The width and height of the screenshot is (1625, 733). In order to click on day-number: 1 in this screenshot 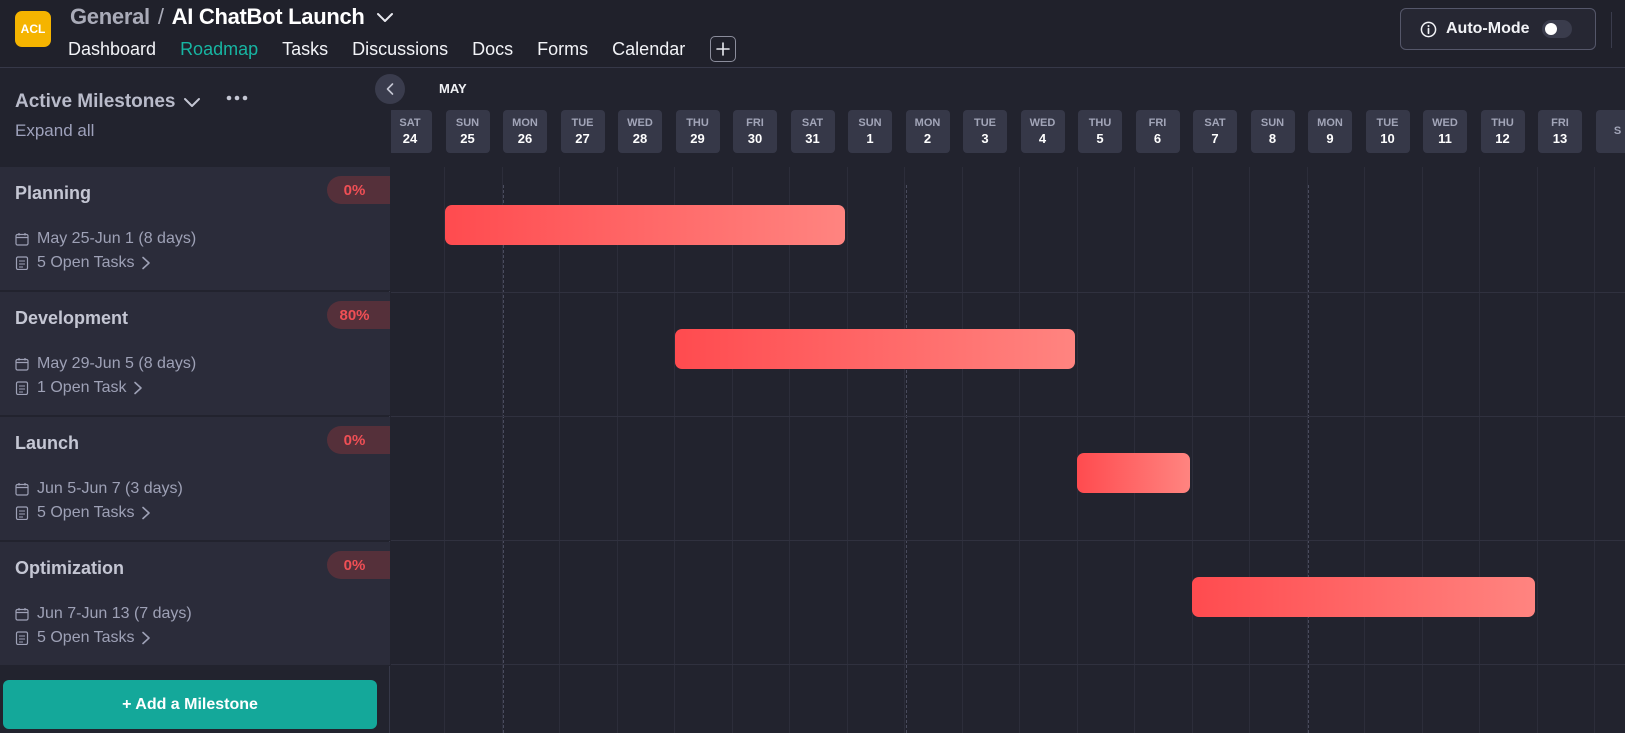, I will do `click(870, 138)`.